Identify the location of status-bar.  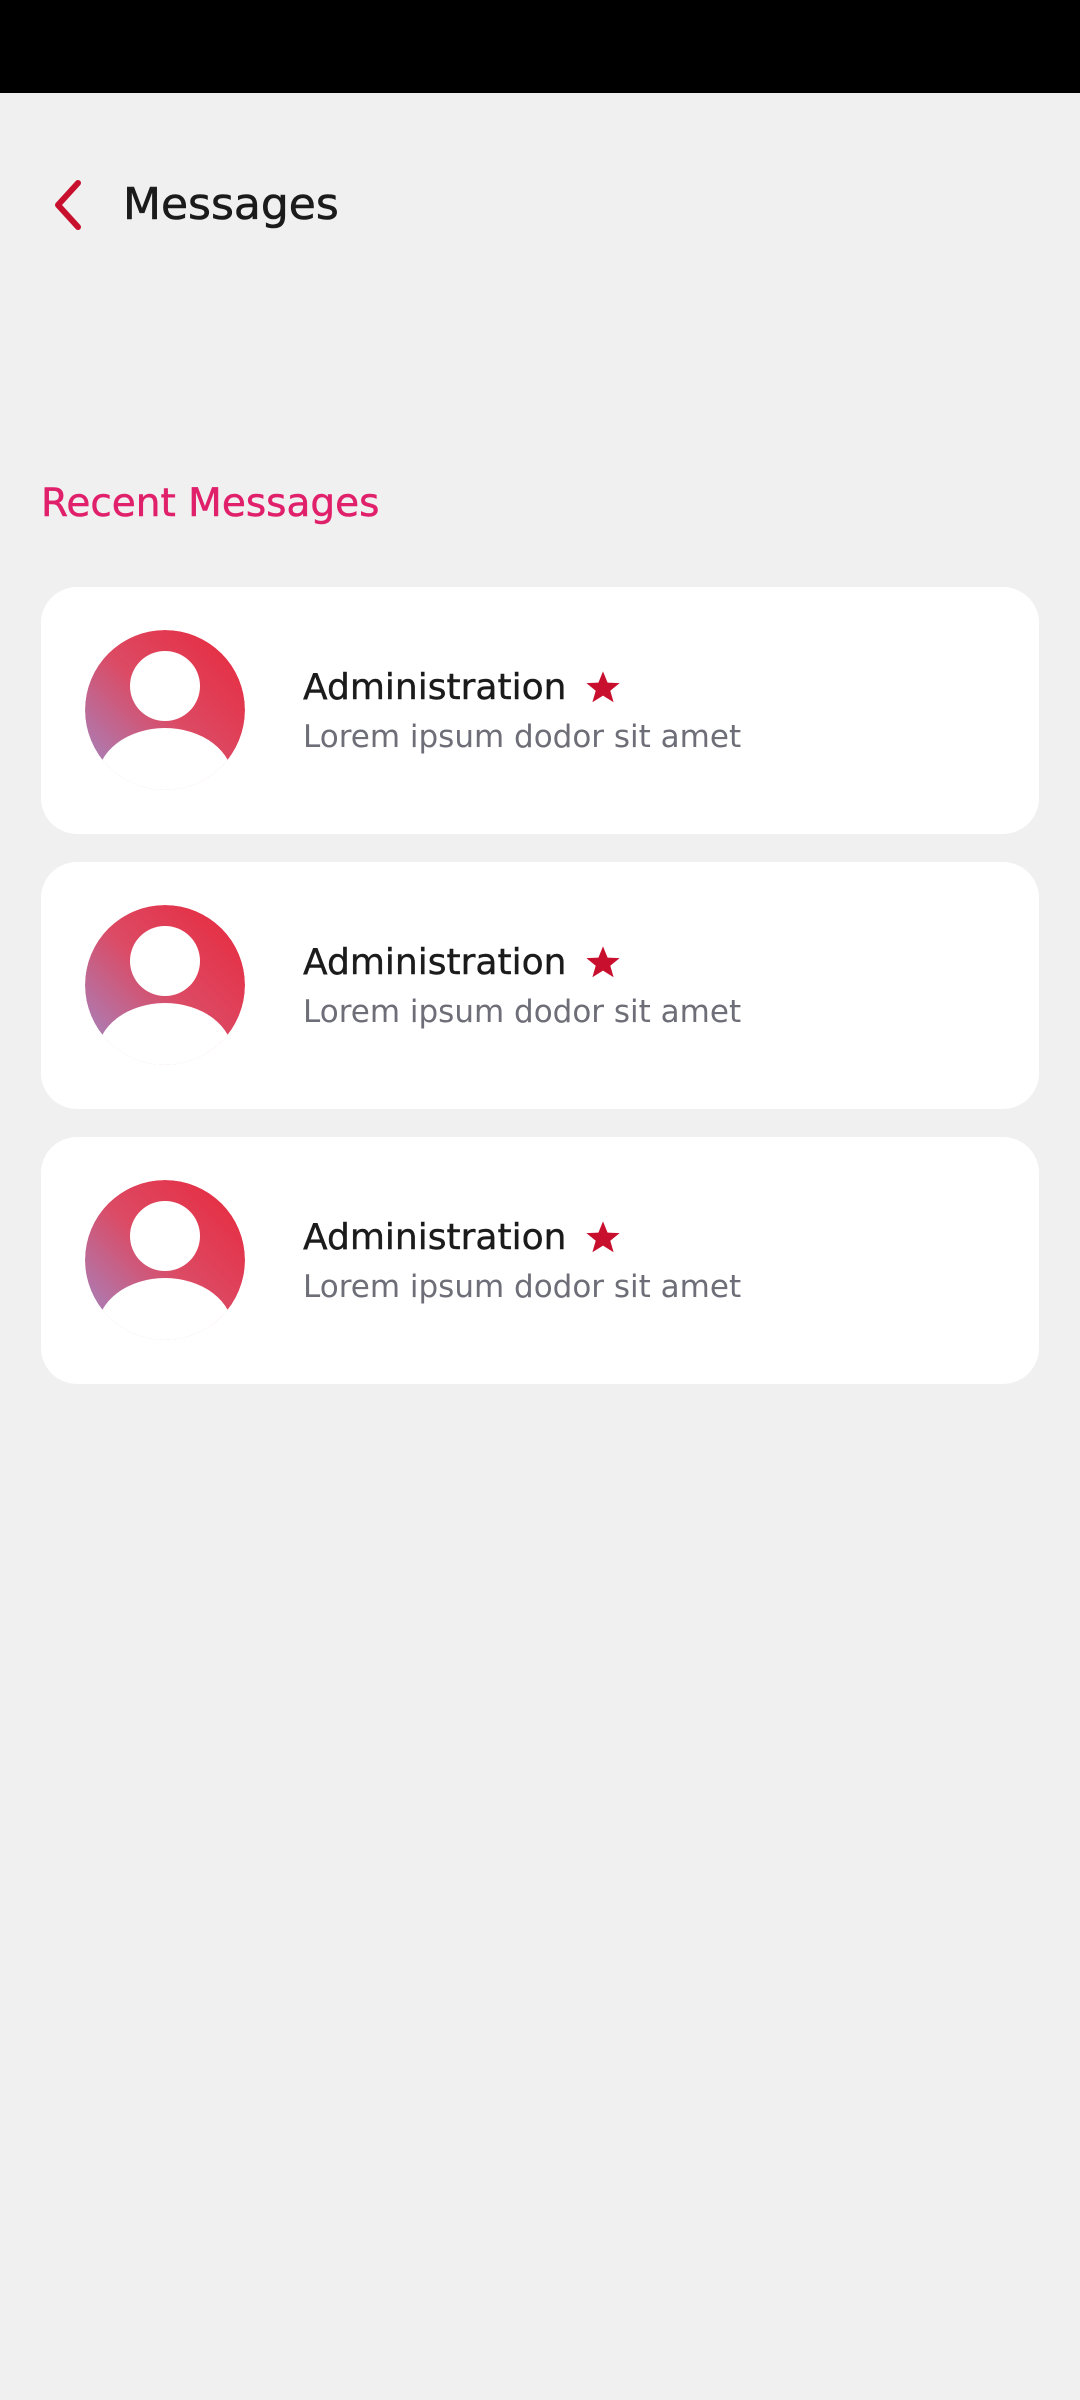
(540, 46).